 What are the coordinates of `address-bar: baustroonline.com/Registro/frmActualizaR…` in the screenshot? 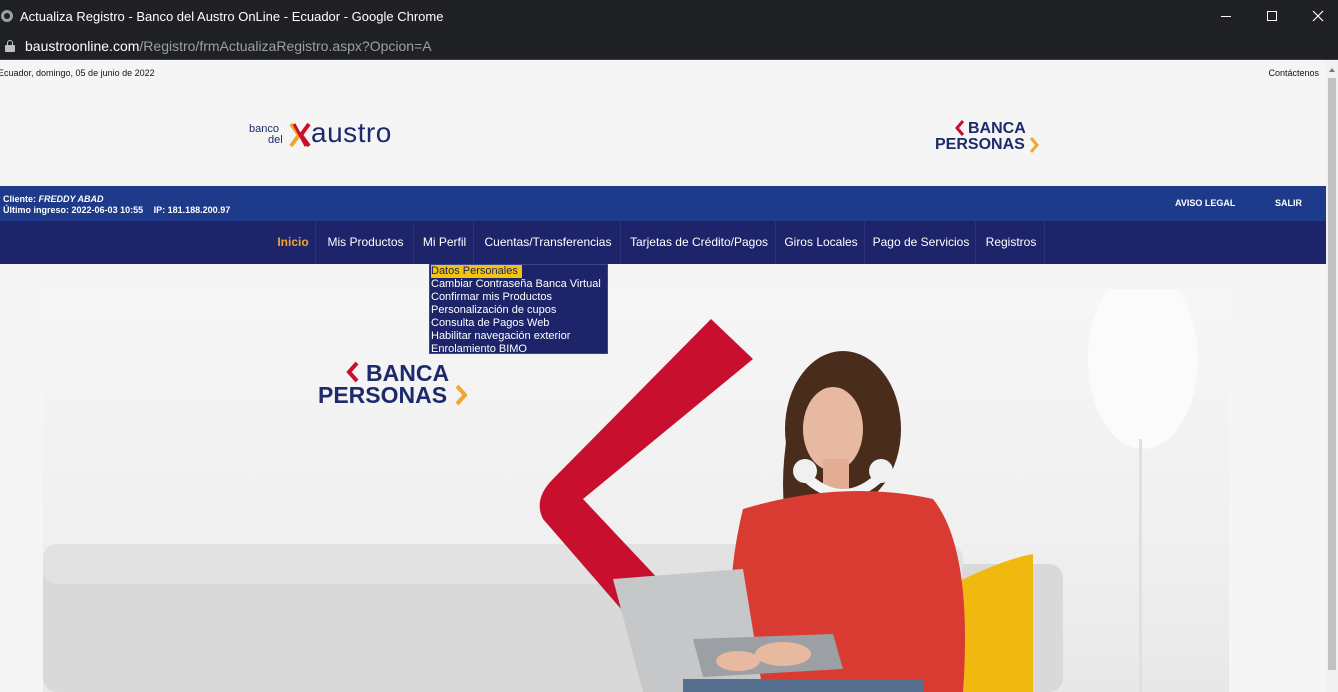 It's located at (669, 46).